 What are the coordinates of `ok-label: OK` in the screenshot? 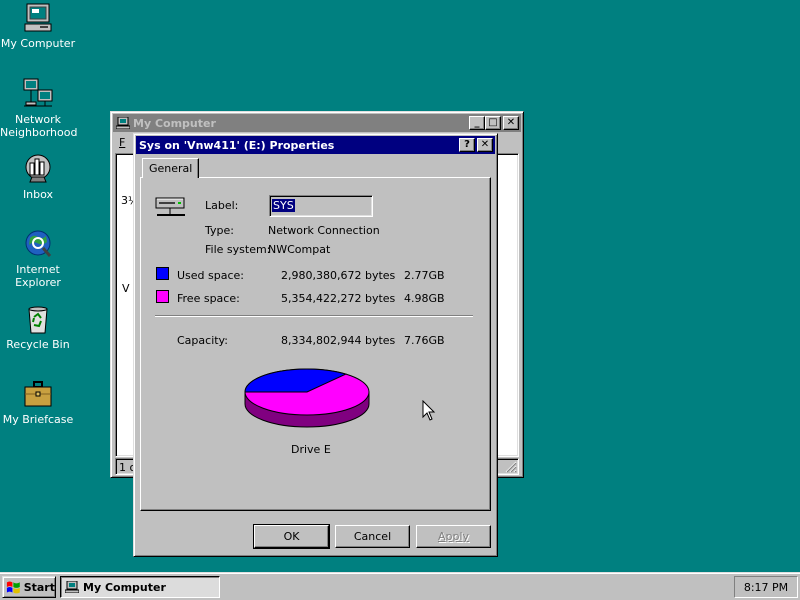 It's located at (291, 536).